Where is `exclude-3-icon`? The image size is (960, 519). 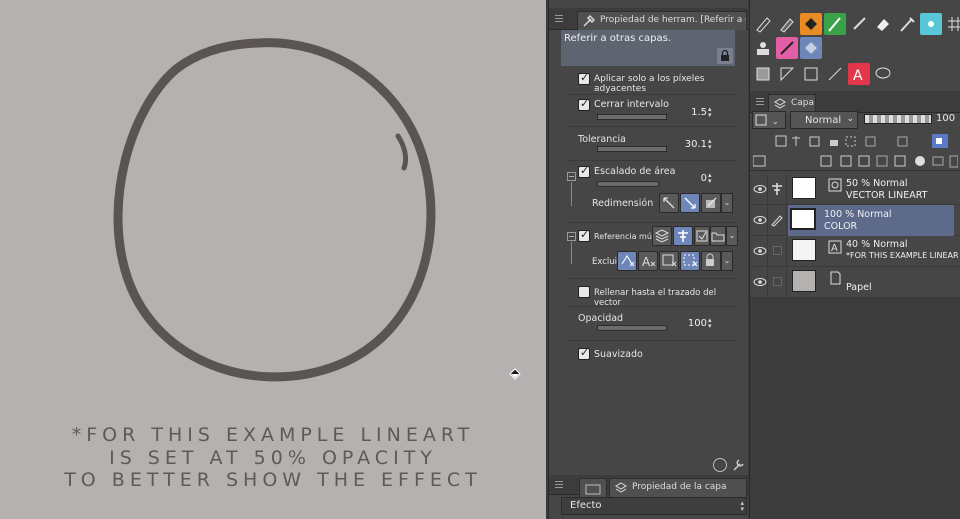
exclude-3-icon is located at coordinates (669, 261).